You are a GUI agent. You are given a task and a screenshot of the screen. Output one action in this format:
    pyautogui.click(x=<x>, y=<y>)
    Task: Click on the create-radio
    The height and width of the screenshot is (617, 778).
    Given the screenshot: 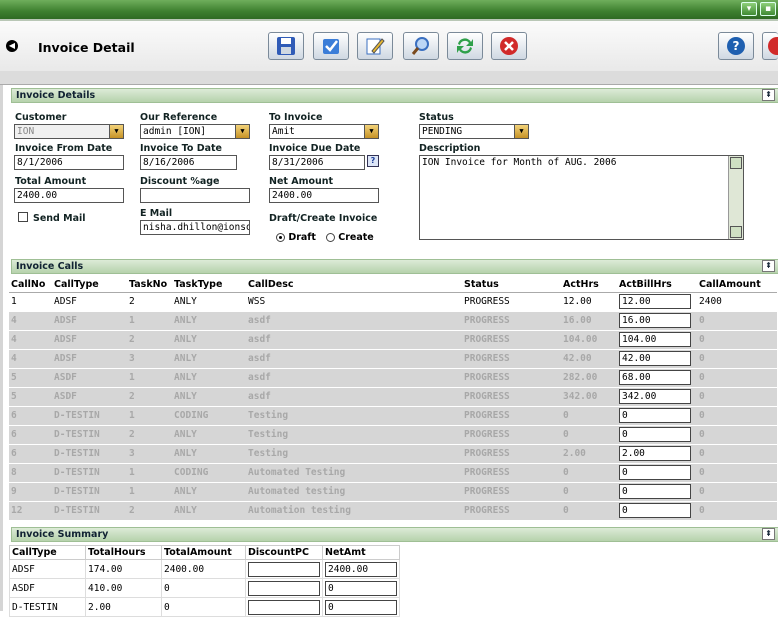 What is the action you would take?
    pyautogui.click(x=330, y=237)
    